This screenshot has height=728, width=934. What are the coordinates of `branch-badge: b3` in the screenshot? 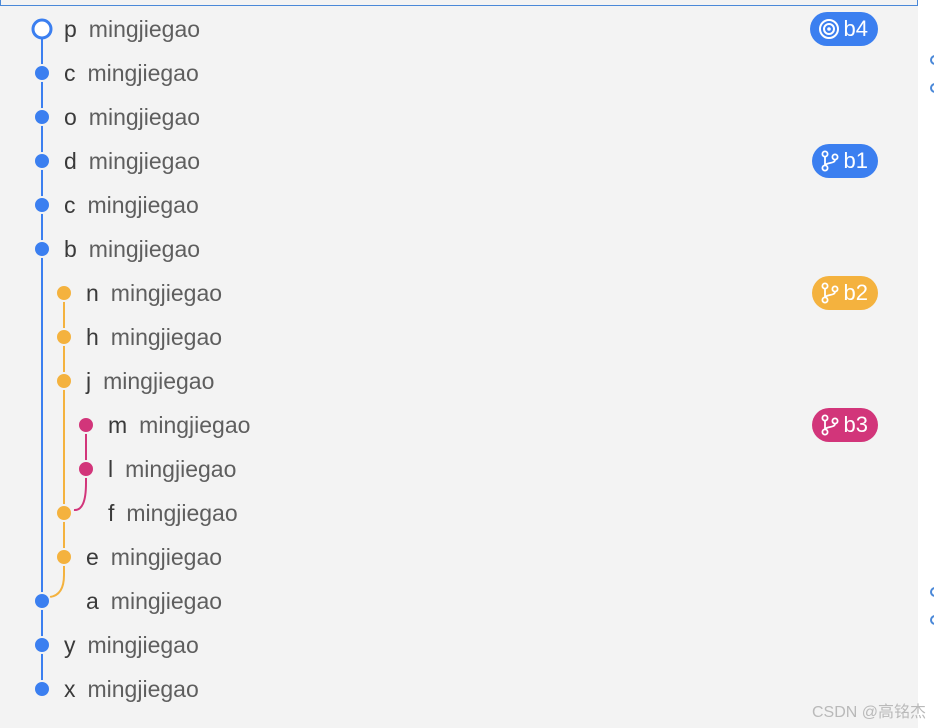 It's located at (844, 425).